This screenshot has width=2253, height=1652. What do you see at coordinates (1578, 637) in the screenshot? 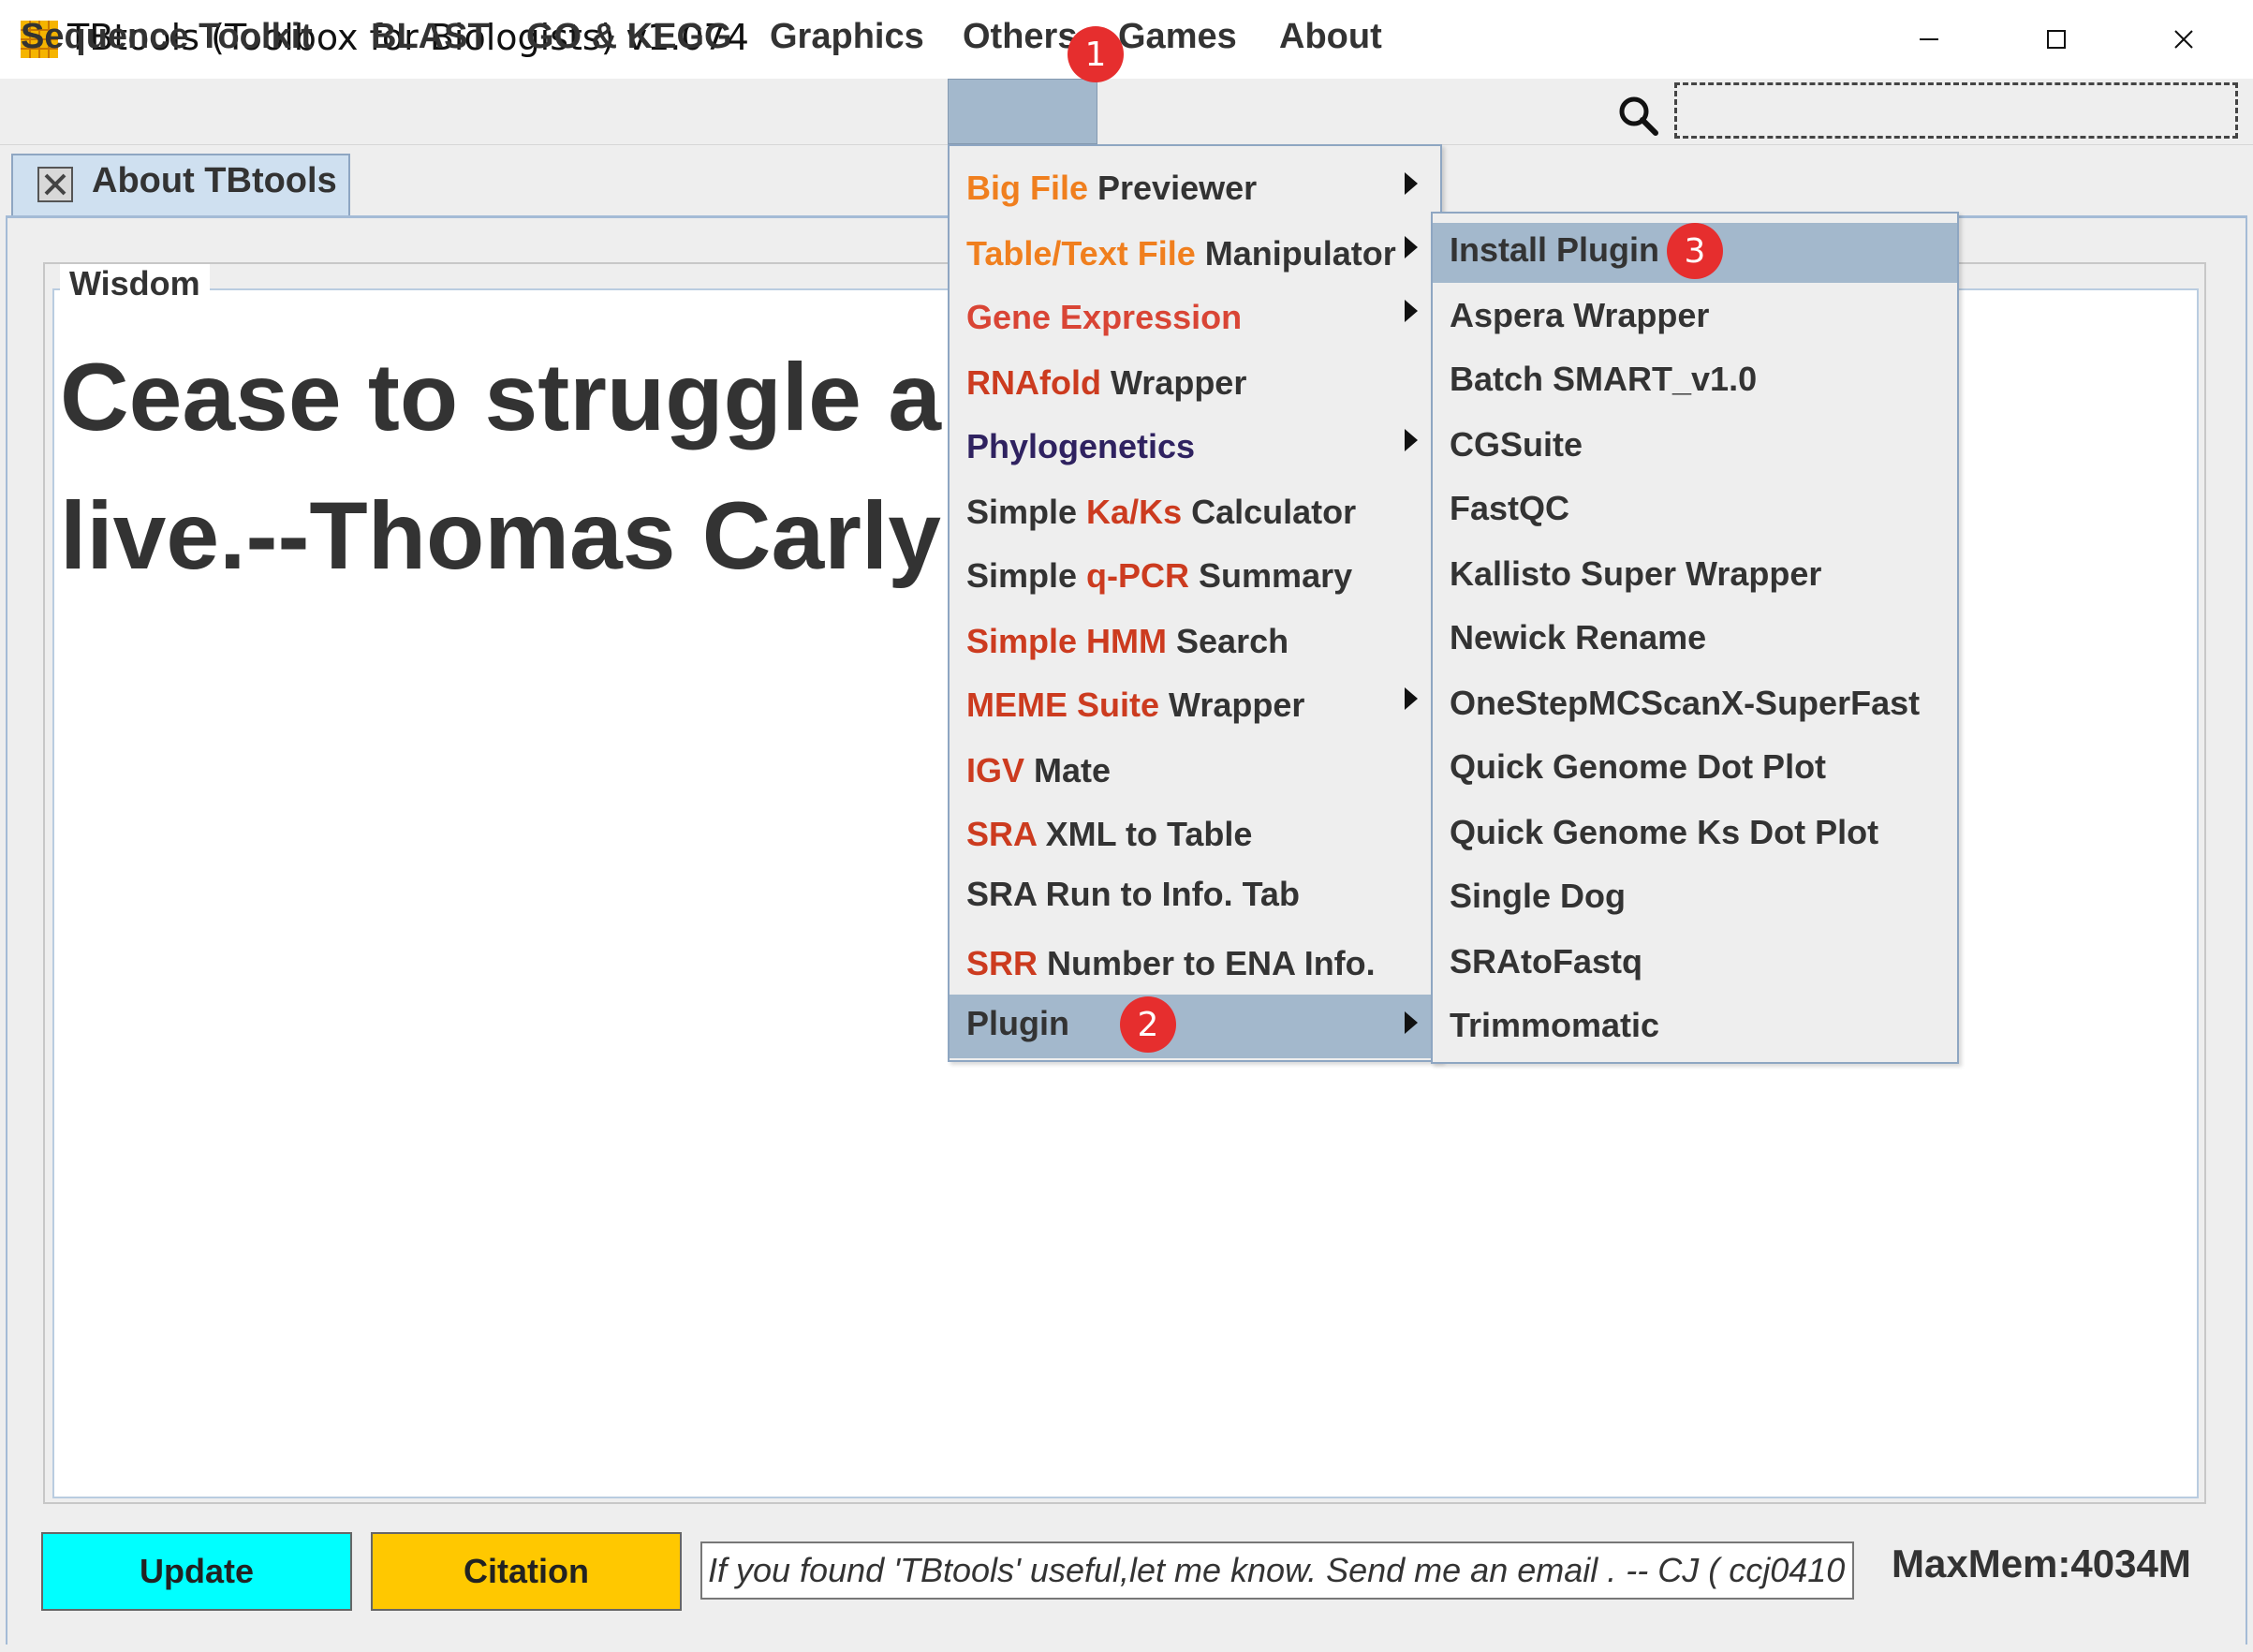
I see `submenu-item-newick-rename: Newick Rename` at bounding box center [1578, 637].